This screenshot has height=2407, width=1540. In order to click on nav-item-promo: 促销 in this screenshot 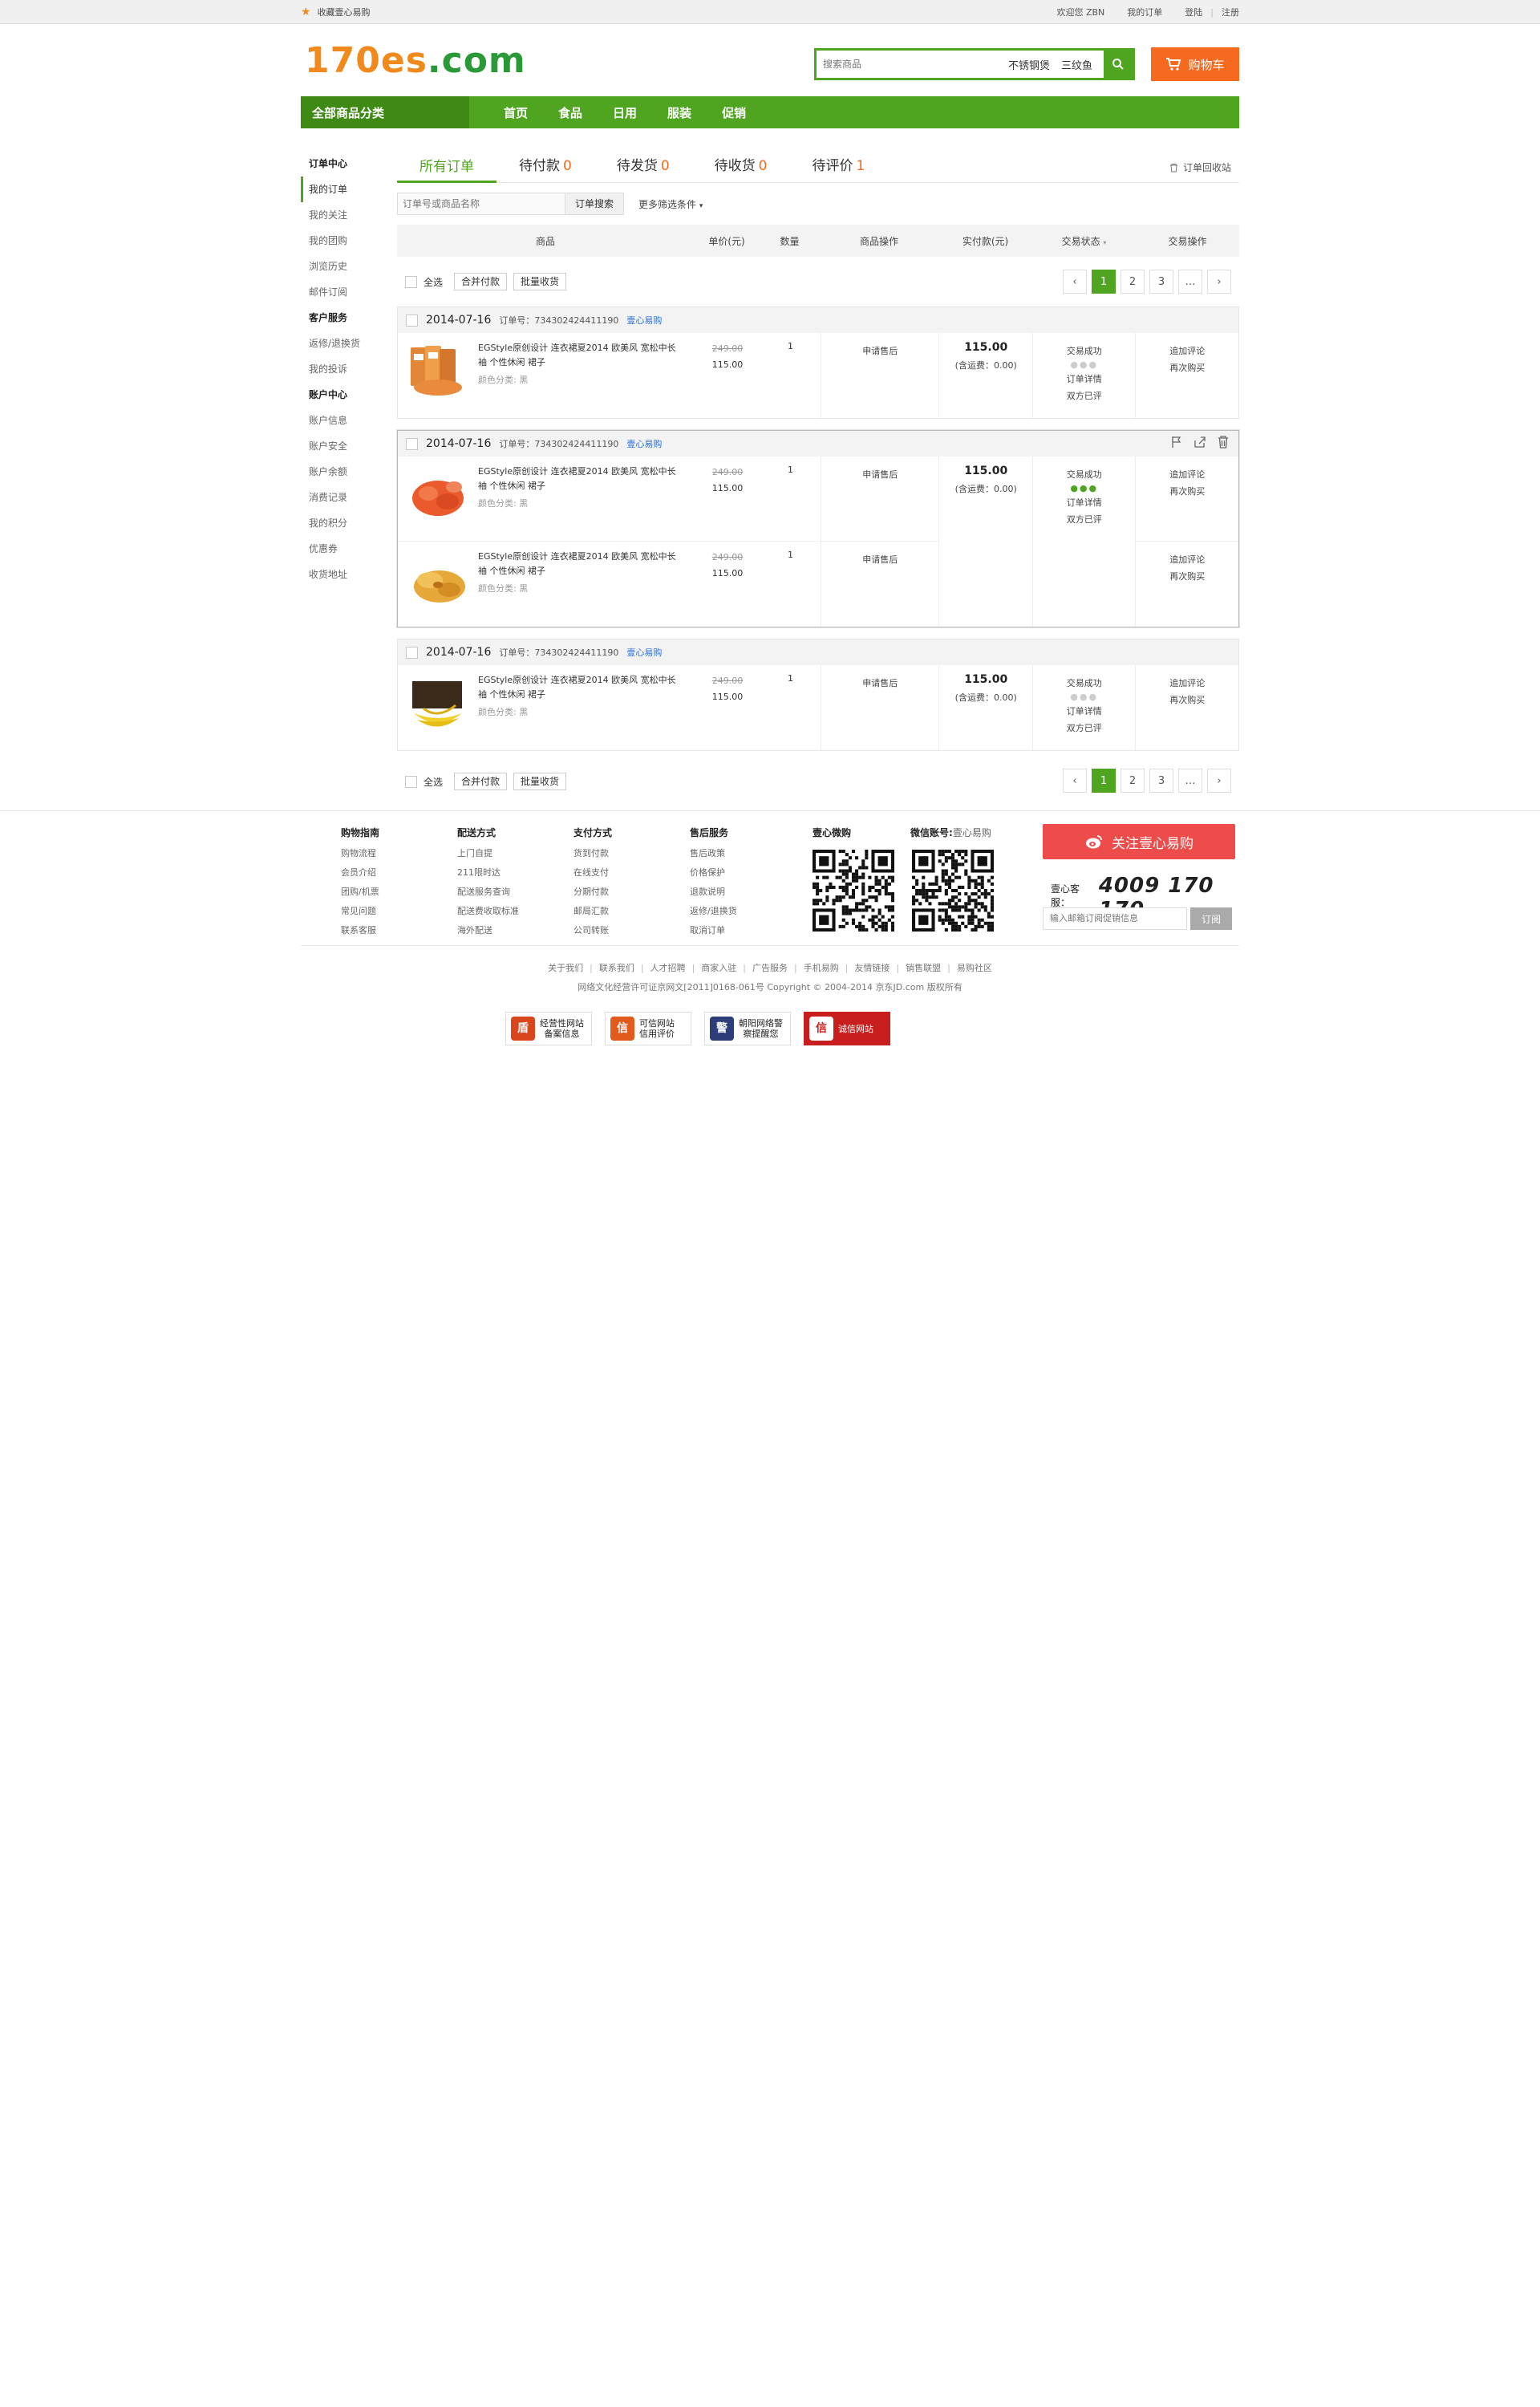, I will do `click(734, 113)`.